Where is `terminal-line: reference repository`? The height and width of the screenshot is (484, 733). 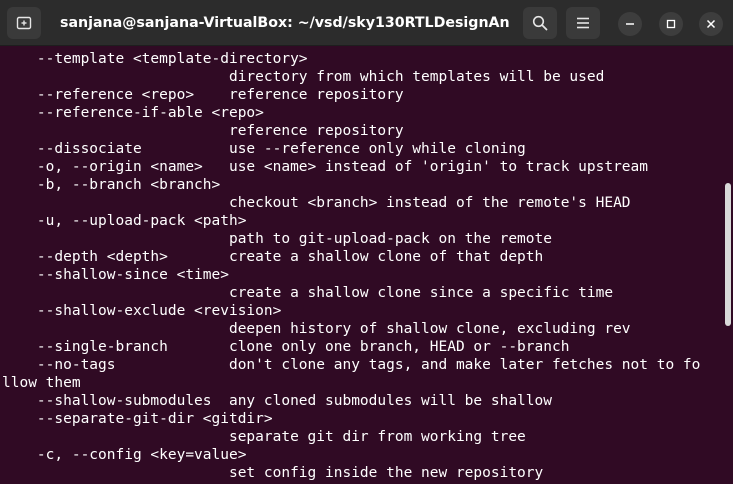 terminal-line: reference repository is located at coordinates (203, 131).